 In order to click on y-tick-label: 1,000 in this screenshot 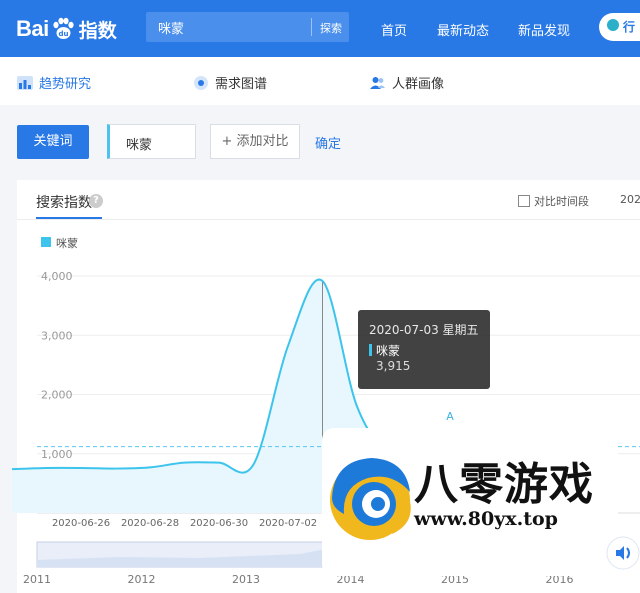, I will do `click(57, 454)`.